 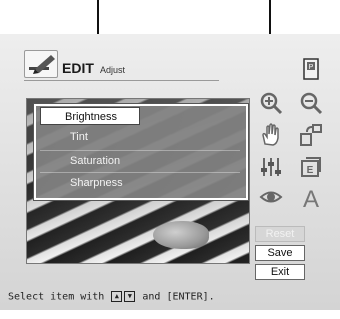 I want to click on effect-icon: E, so click(x=311, y=167).